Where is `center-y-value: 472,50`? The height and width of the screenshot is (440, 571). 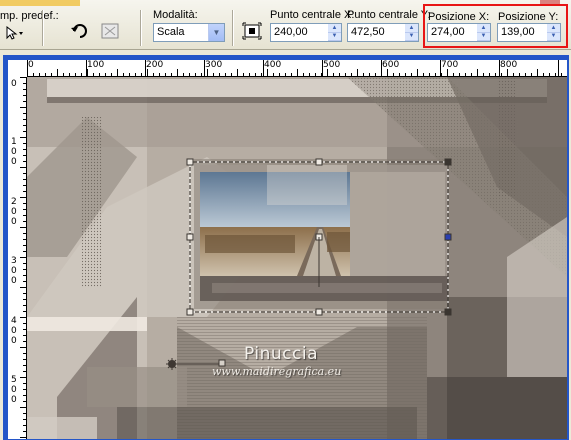
center-y-value: 472,50 is located at coordinates (368, 32).